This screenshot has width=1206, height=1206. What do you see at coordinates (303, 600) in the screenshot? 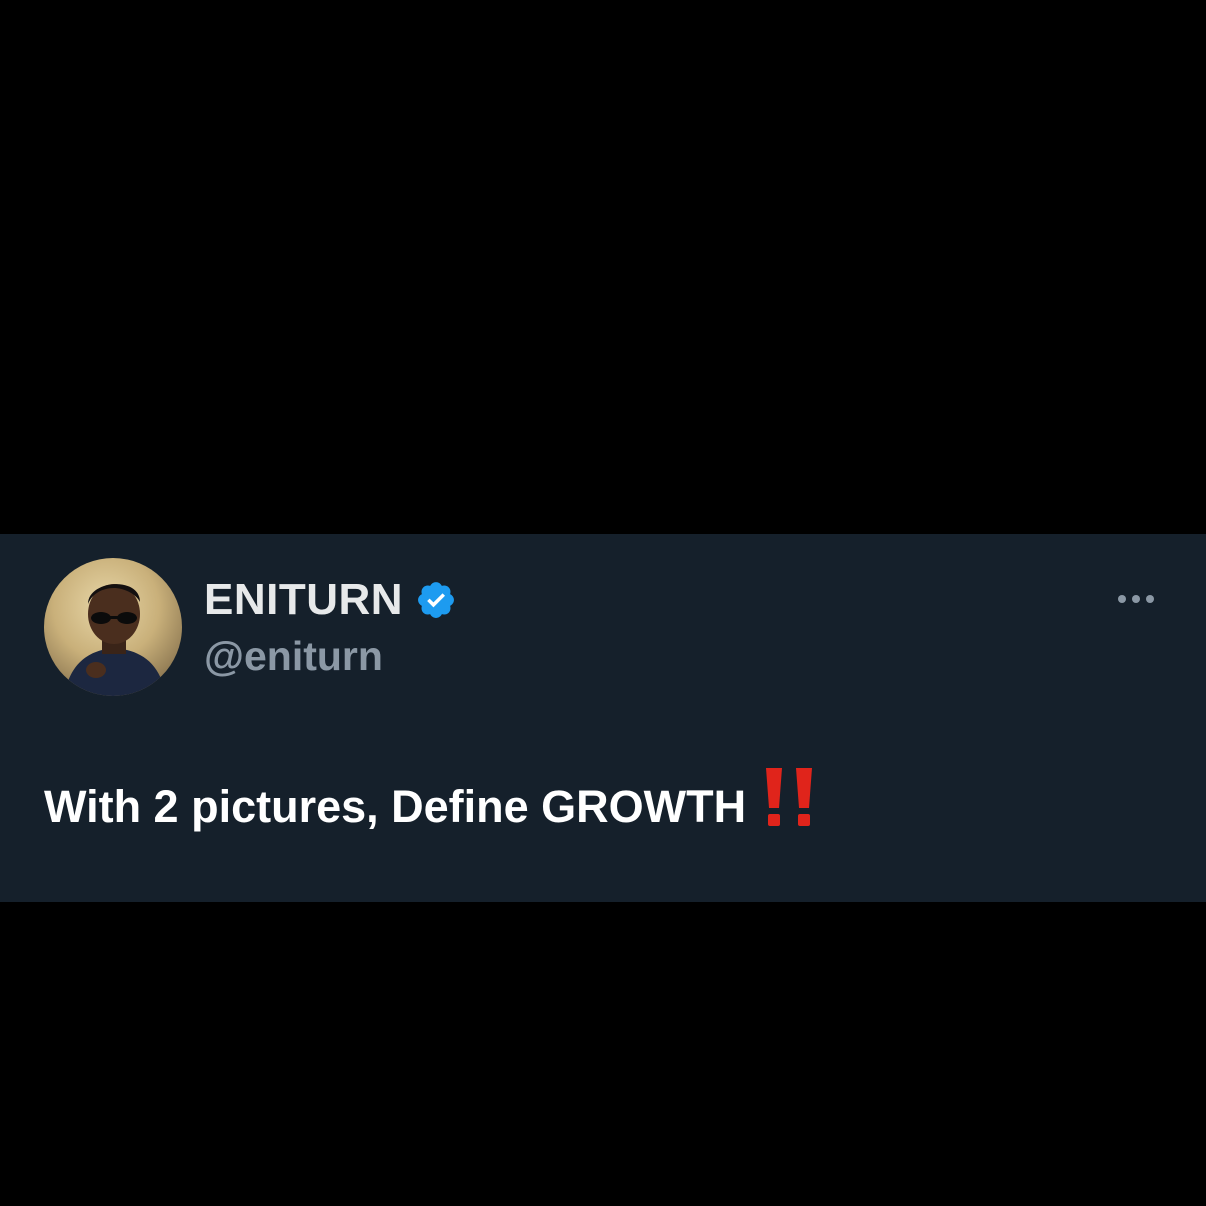
I see `display-name: ENITURN` at bounding box center [303, 600].